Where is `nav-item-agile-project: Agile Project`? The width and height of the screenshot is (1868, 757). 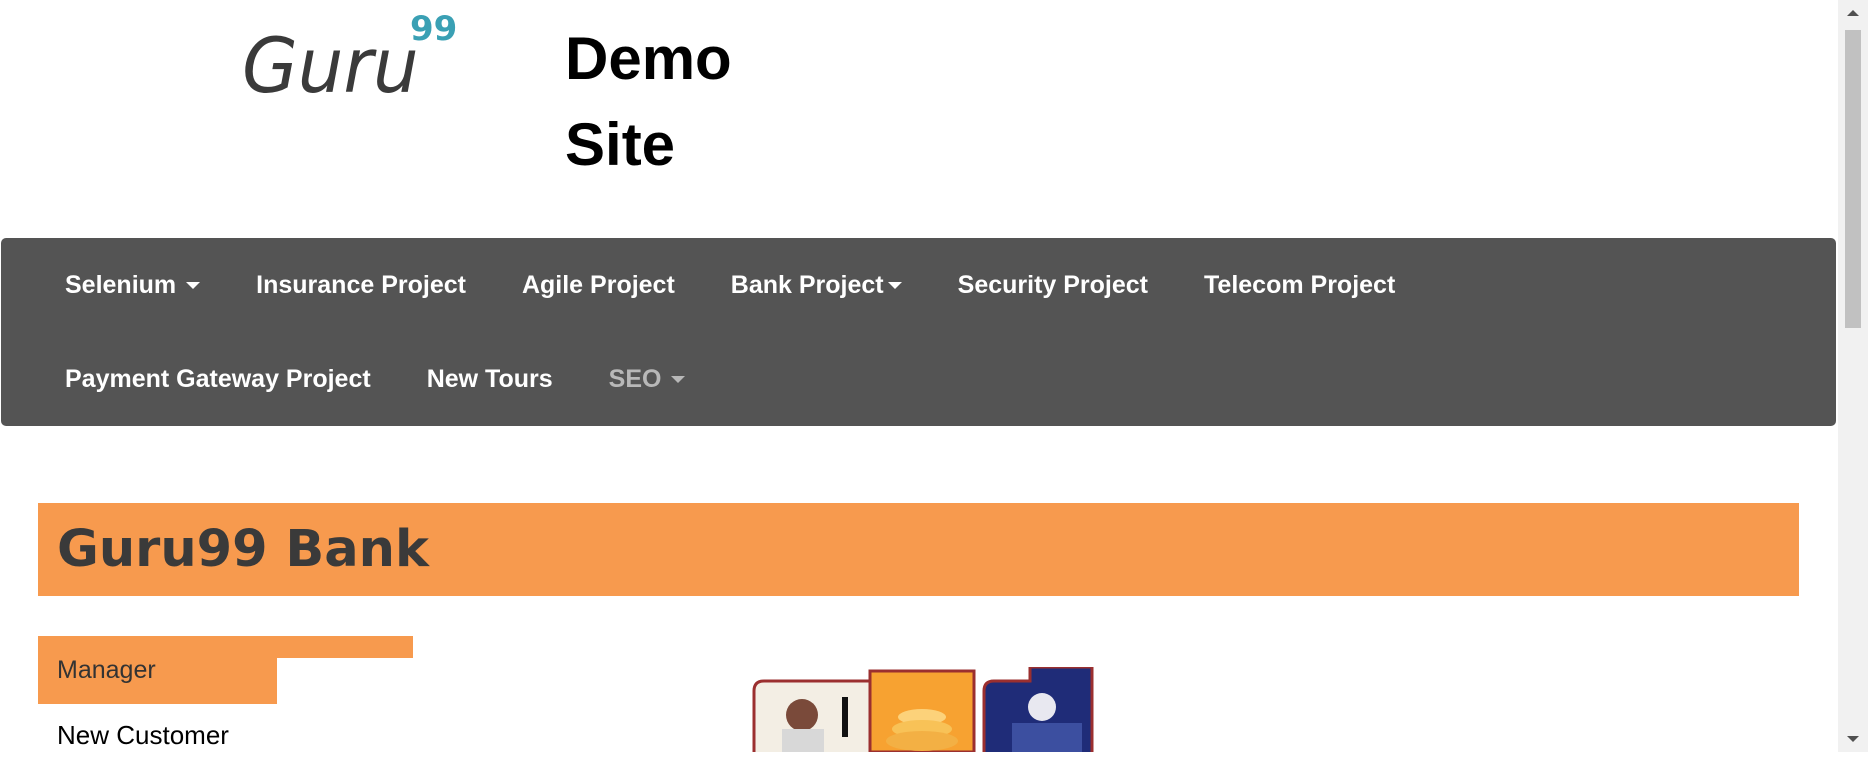
nav-item-agile-project: Agile Project is located at coordinates (612, 285).